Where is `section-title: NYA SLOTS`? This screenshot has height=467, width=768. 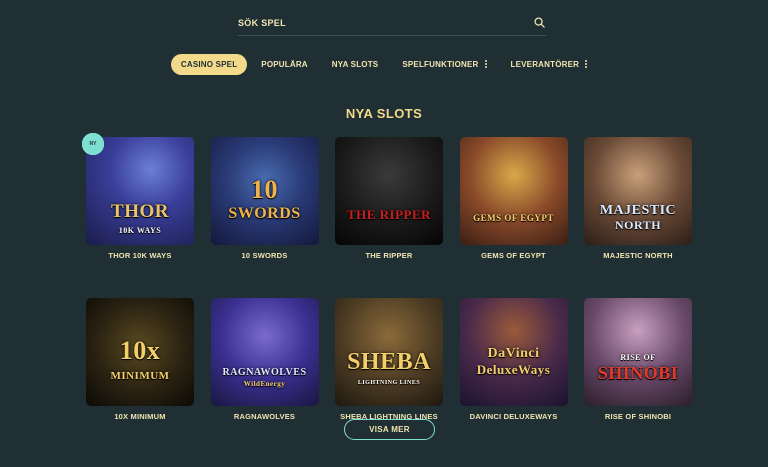
section-title: NYA SLOTS is located at coordinates (384, 113).